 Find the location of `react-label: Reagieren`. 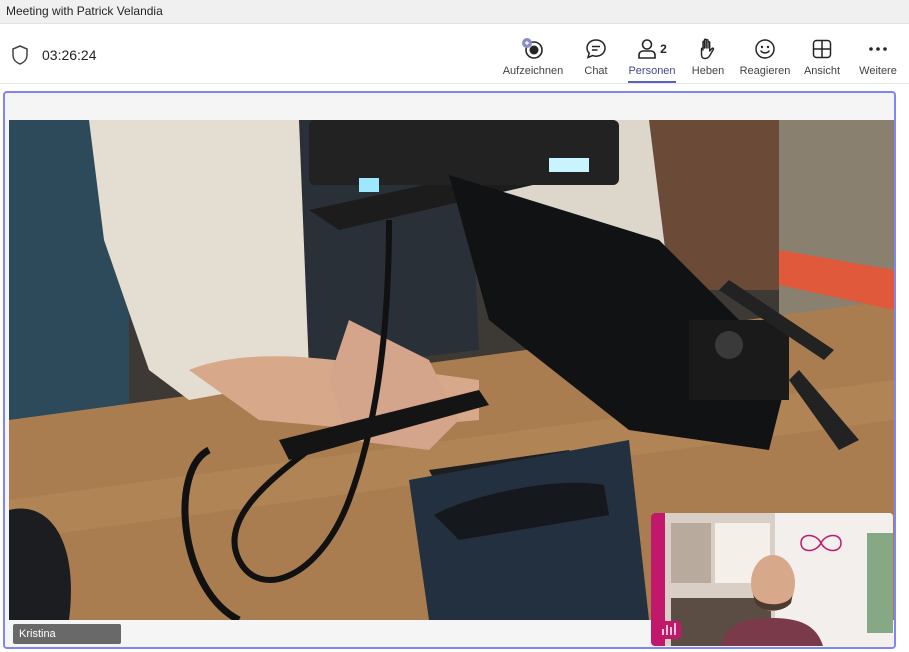

react-label: Reagieren is located at coordinates (765, 71).